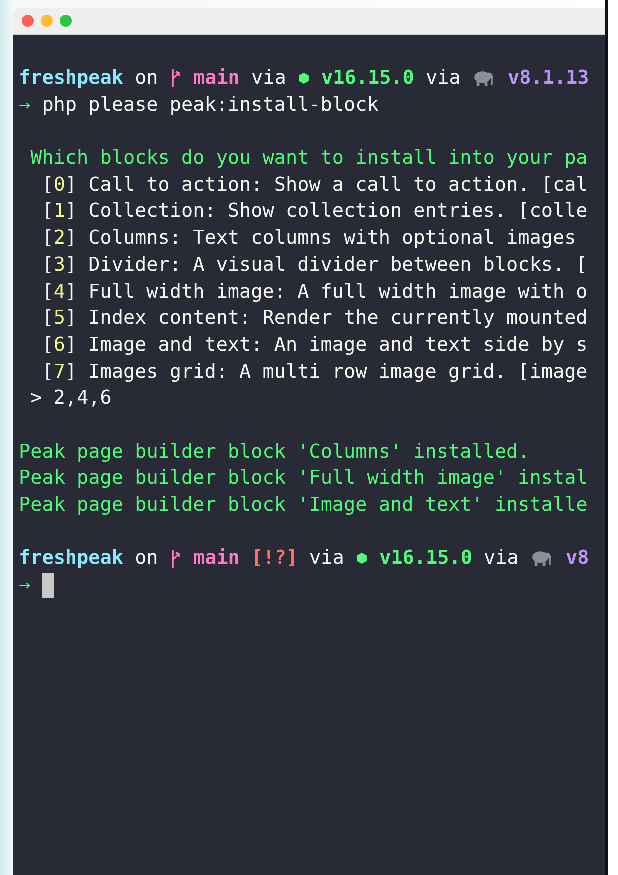 This screenshot has width=618, height=875. Describe the element at coordinates (338, 318) in the screenshot. I see `option-text: Index content: Render the currently mounted` at that location.